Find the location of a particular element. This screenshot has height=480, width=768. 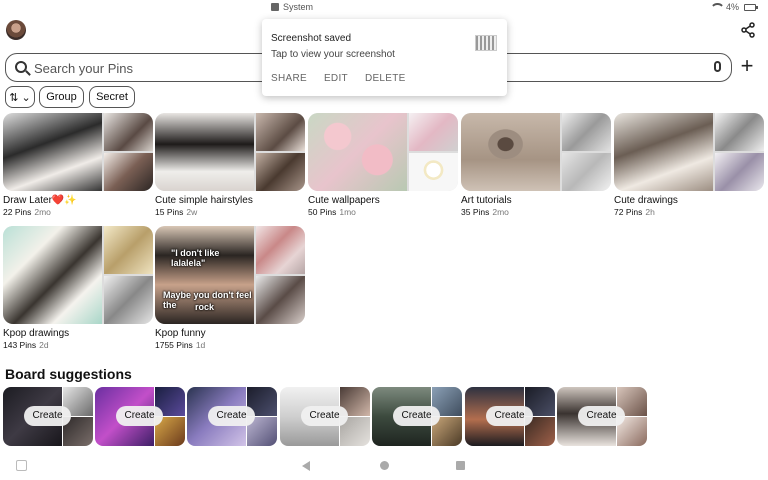

status-bar-indicators: 4% is located at coordinates (733, 7).